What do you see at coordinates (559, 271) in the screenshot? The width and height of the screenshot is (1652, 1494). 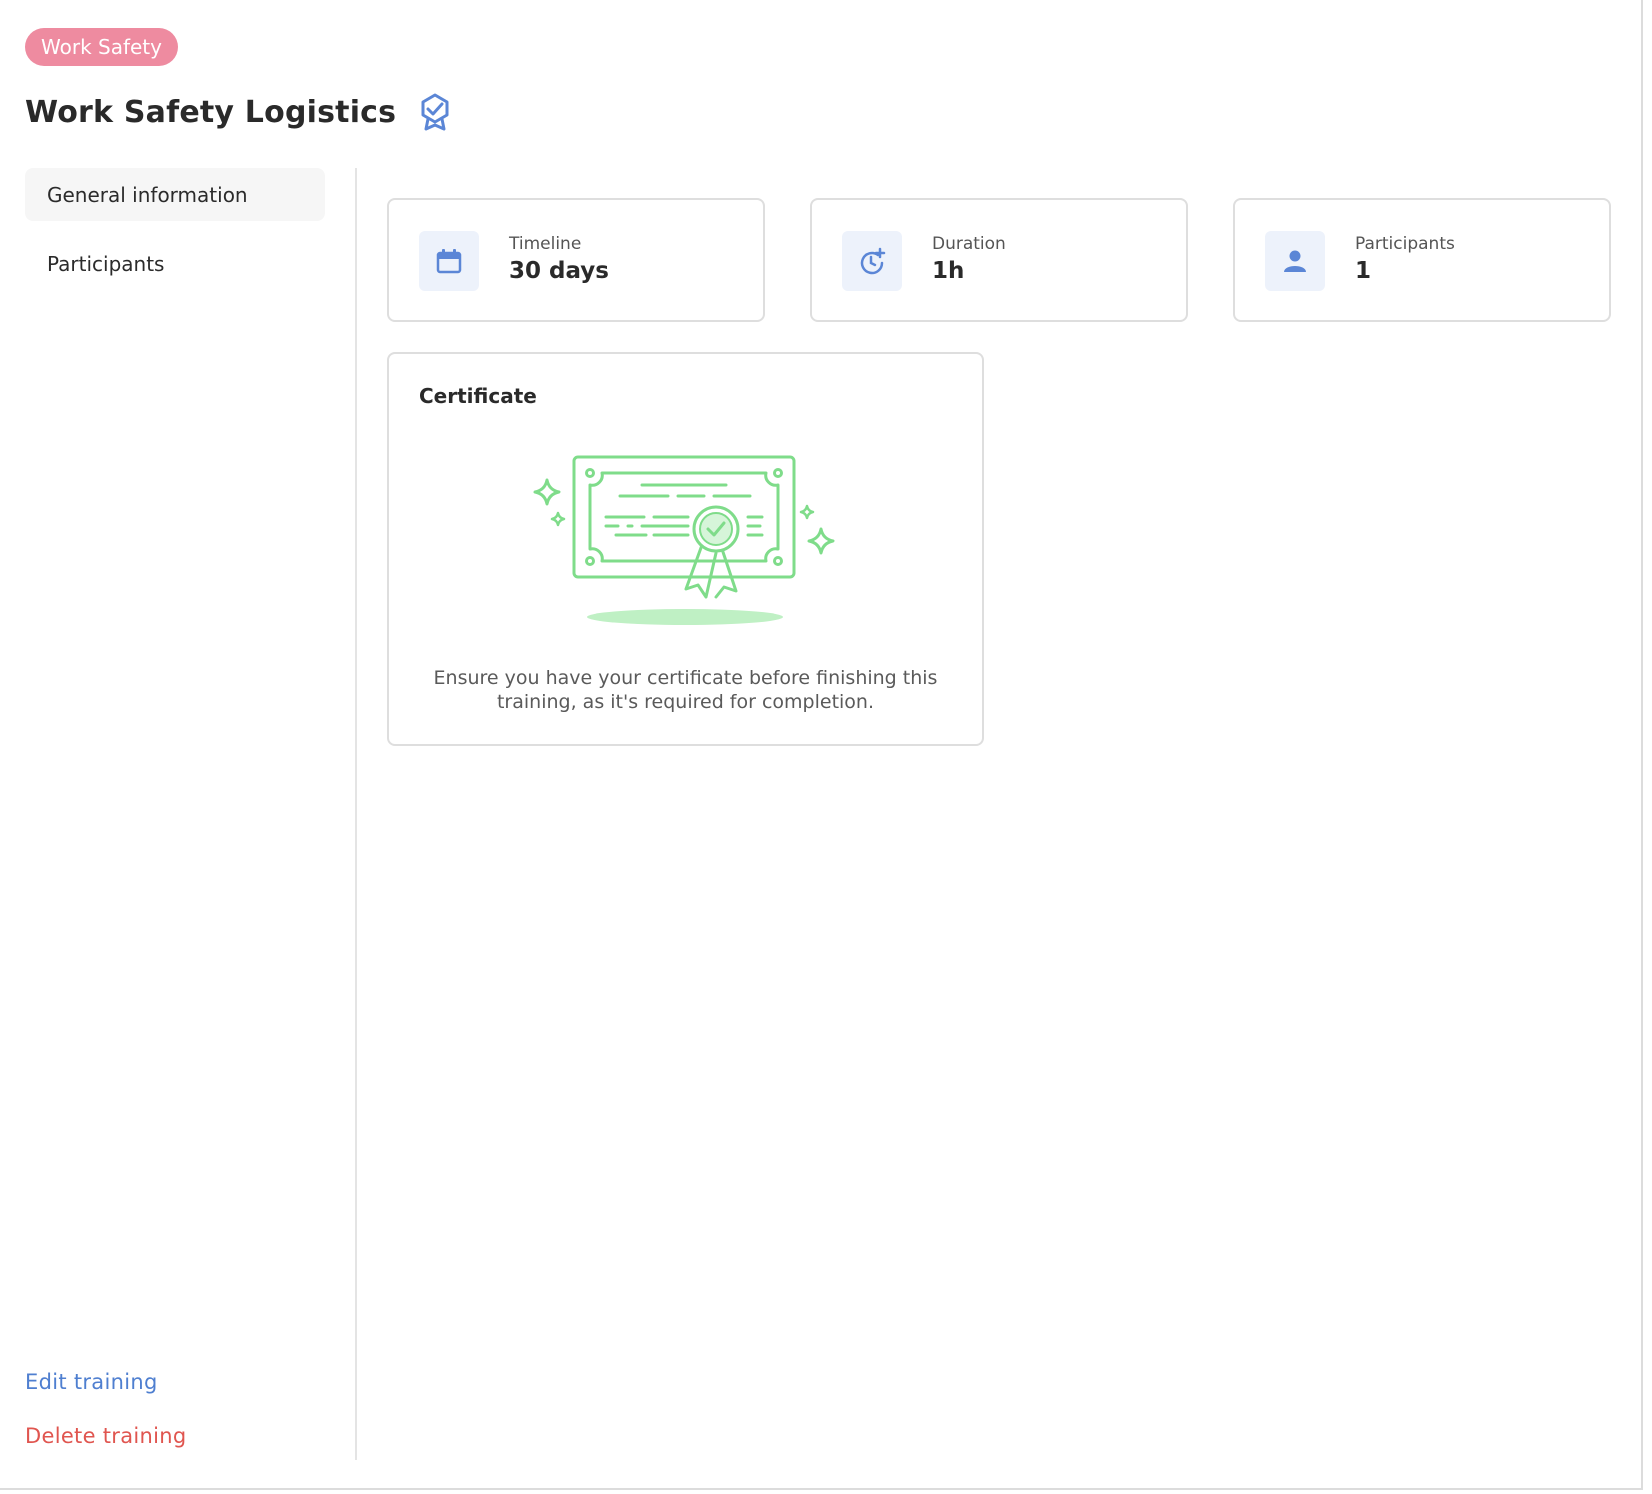 I see `stat-value: 30 days` at bounding box center [559, 271].